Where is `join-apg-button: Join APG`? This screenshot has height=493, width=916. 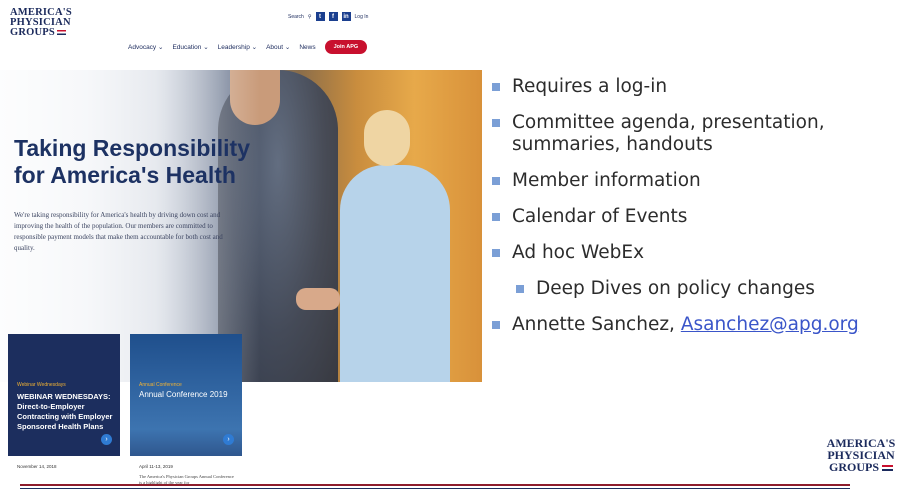 join-apg-button: Join APG is located at coordinates (346, 47).